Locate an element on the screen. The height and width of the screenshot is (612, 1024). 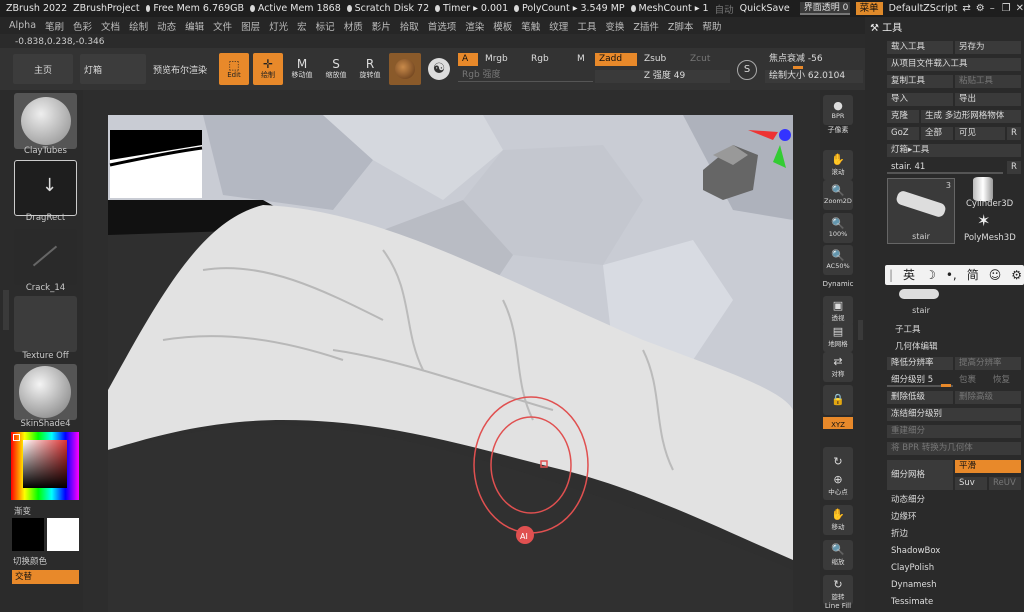
menu-item: 编辑 is located at coordinates (194, 26).